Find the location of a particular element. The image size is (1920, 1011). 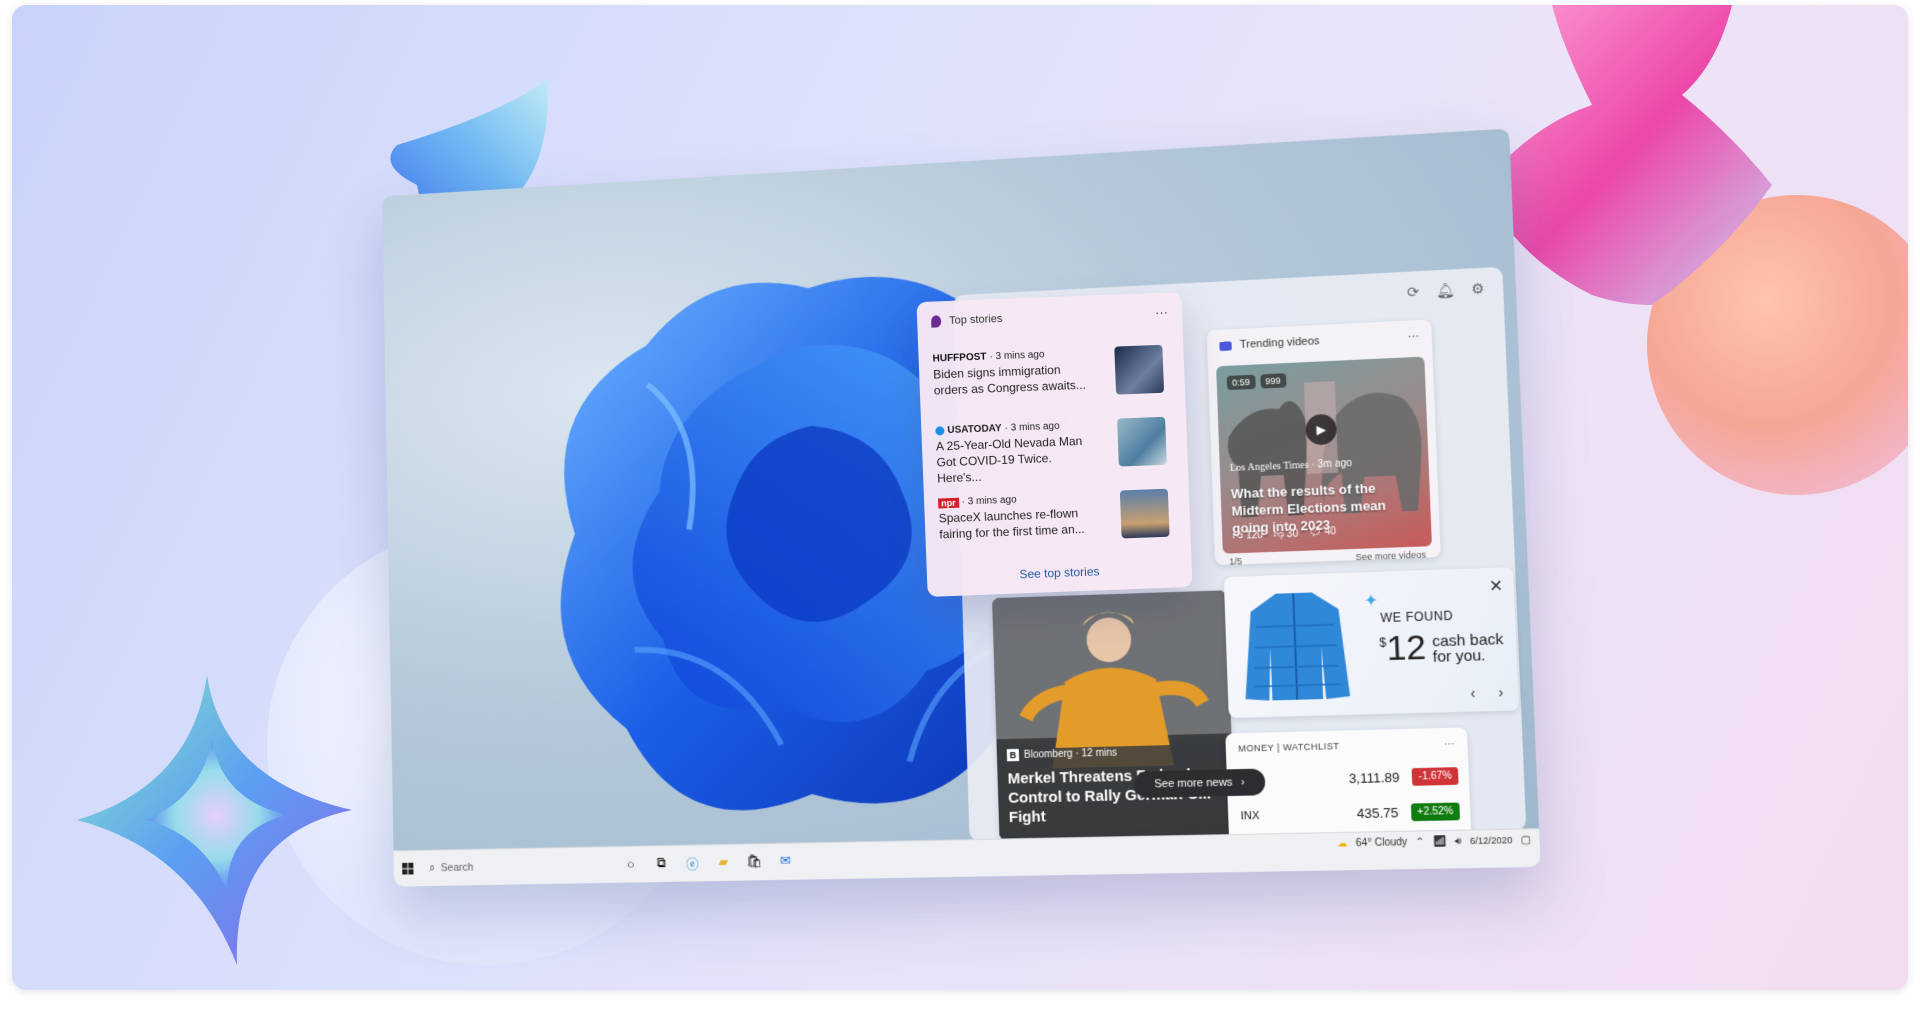

sparkle-icon: ✦ is located at coordinates (1371, 600).